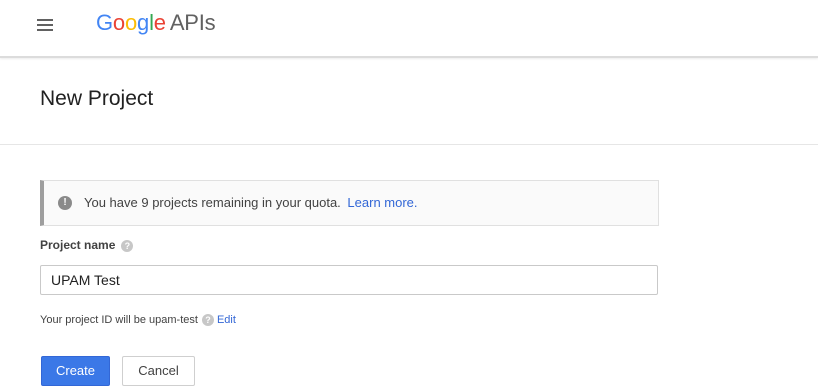 The width and height of the screenshot is (818, 389). What do you see at coordinates (119, 320) in the screenshot?
I see `project-id-text: Your project ID will be upam-test` at bounding box center [119, 320].